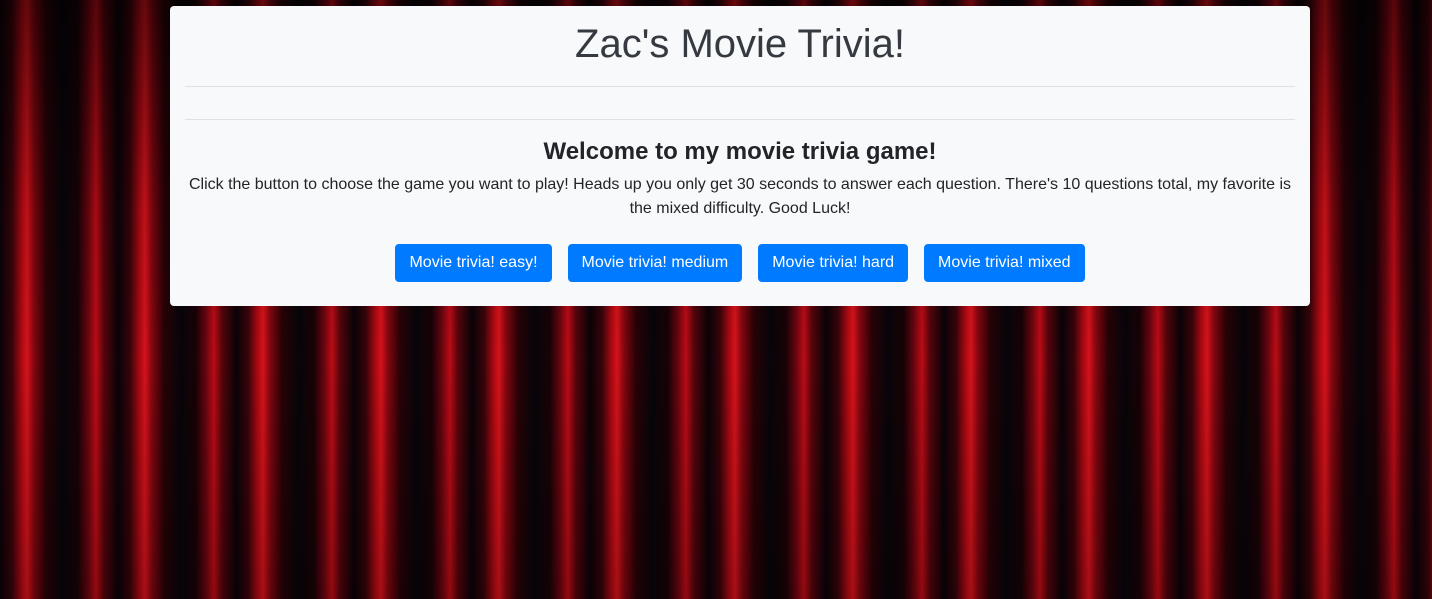 This screenshot has height=599, width=1432. Describe the element at coordinates (740, 86) in the screenshot. I see `divider-top` at that location.